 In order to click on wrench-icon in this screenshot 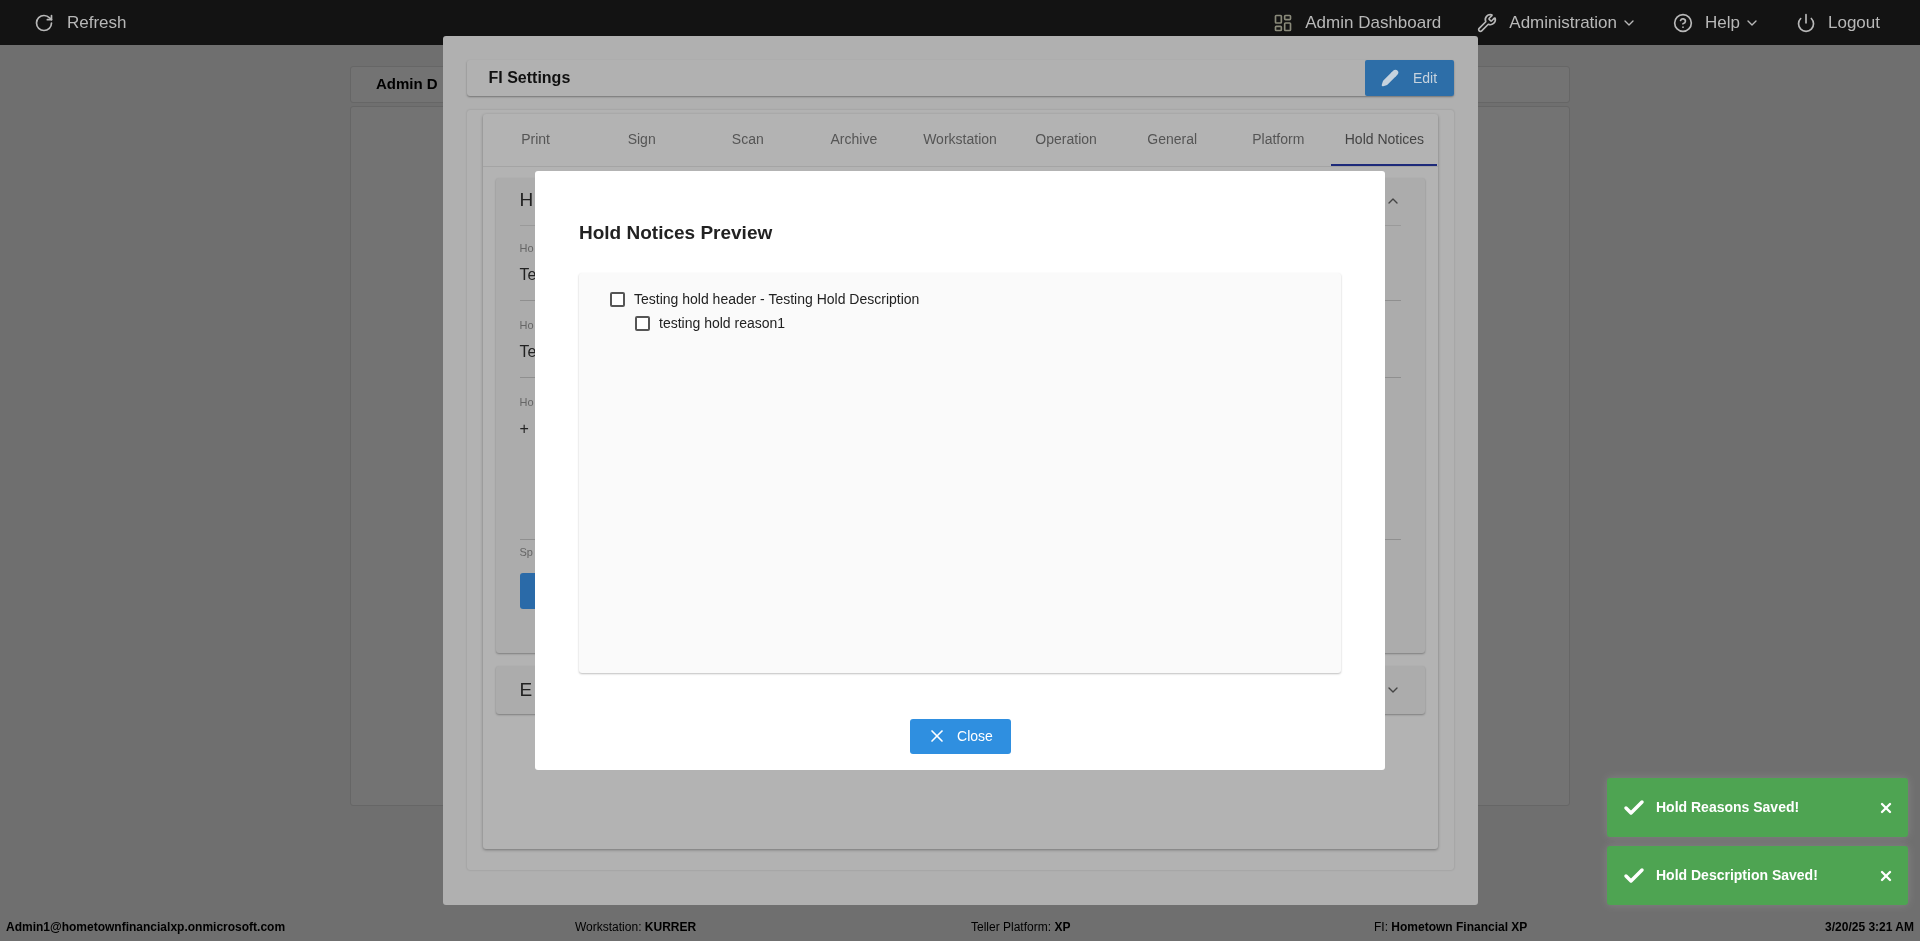, I will do `click(1487, 22)`.